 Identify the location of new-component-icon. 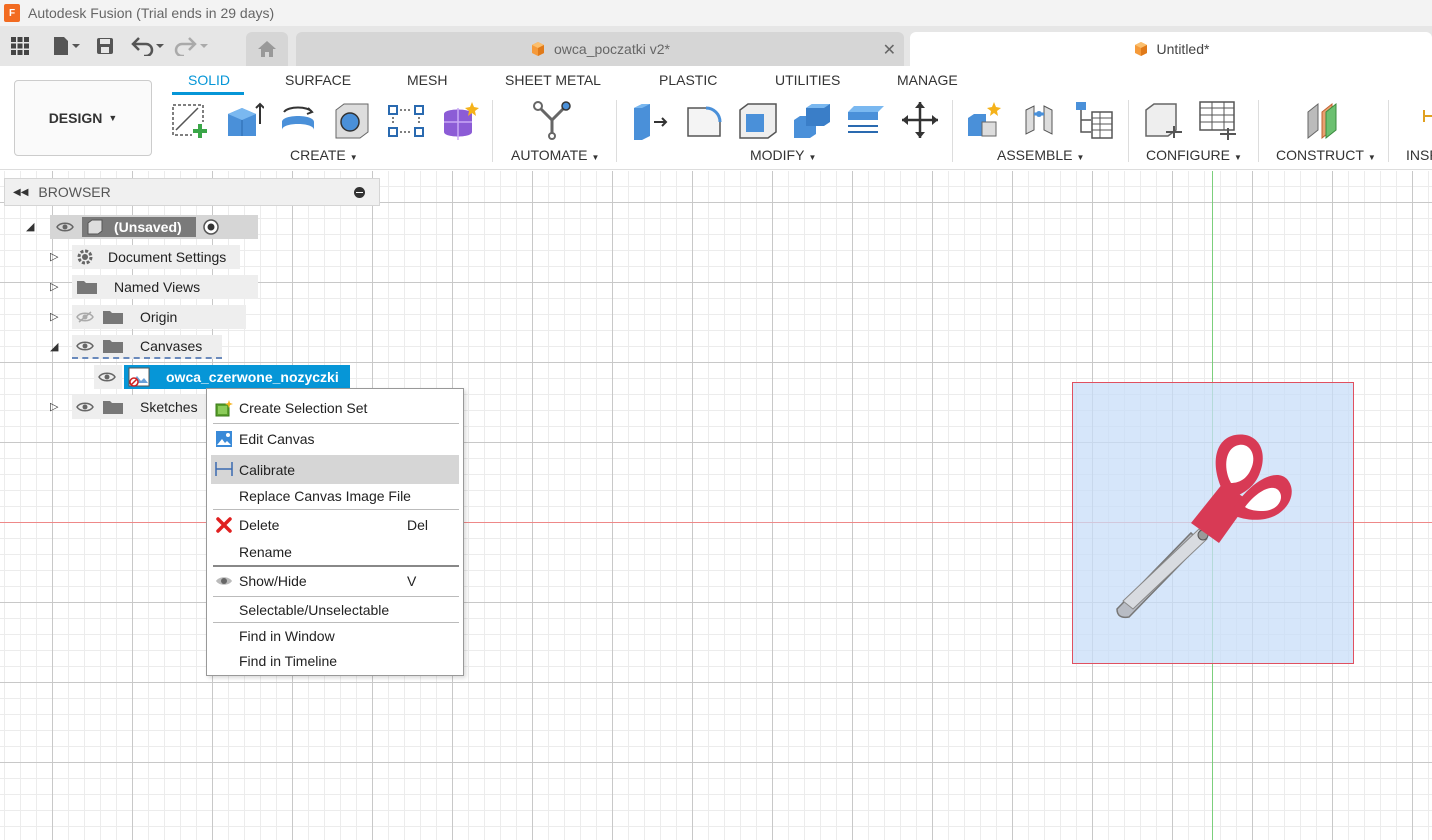
(986, 120).